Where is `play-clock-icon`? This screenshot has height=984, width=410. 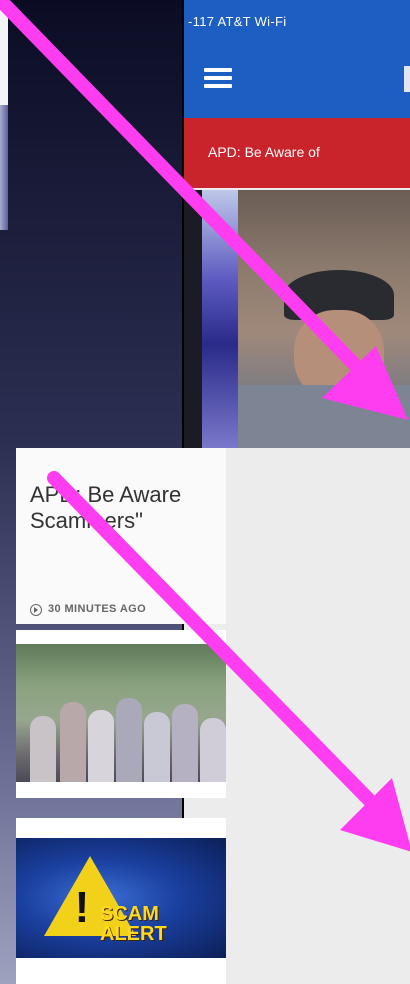
play-clock-icon is located at coordinates (36, 610).